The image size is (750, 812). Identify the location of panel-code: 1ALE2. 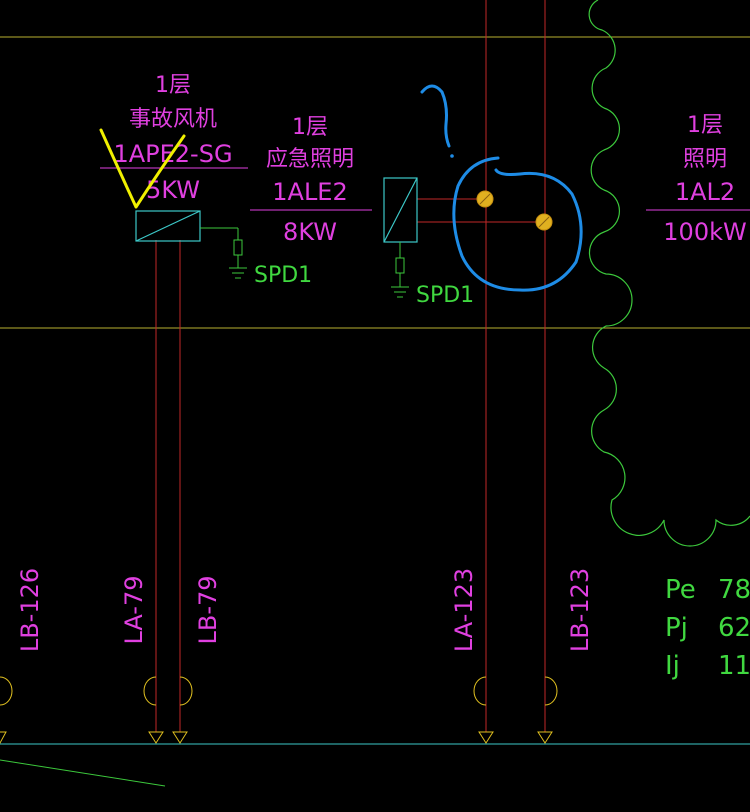
(310, 192).